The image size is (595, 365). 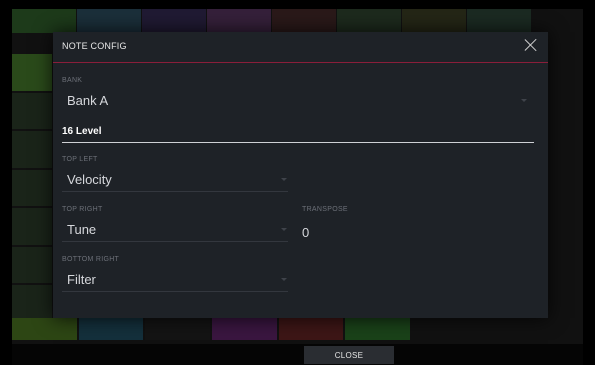 What do you see at coordinates (94, 46) in the screenshot?
I see `dialog-title: NOTE CONFIG` at bounding box center [94, 46].